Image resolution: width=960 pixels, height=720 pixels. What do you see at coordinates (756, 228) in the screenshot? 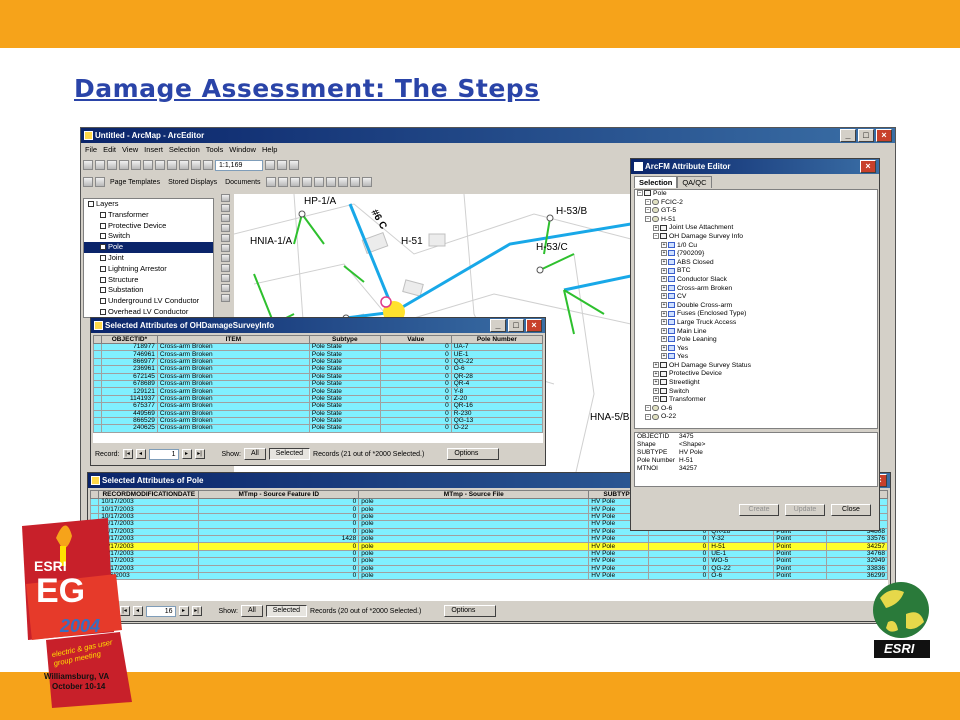
I see `tree-node: + Joint Use Attachment` at bounding box center [756, 228].